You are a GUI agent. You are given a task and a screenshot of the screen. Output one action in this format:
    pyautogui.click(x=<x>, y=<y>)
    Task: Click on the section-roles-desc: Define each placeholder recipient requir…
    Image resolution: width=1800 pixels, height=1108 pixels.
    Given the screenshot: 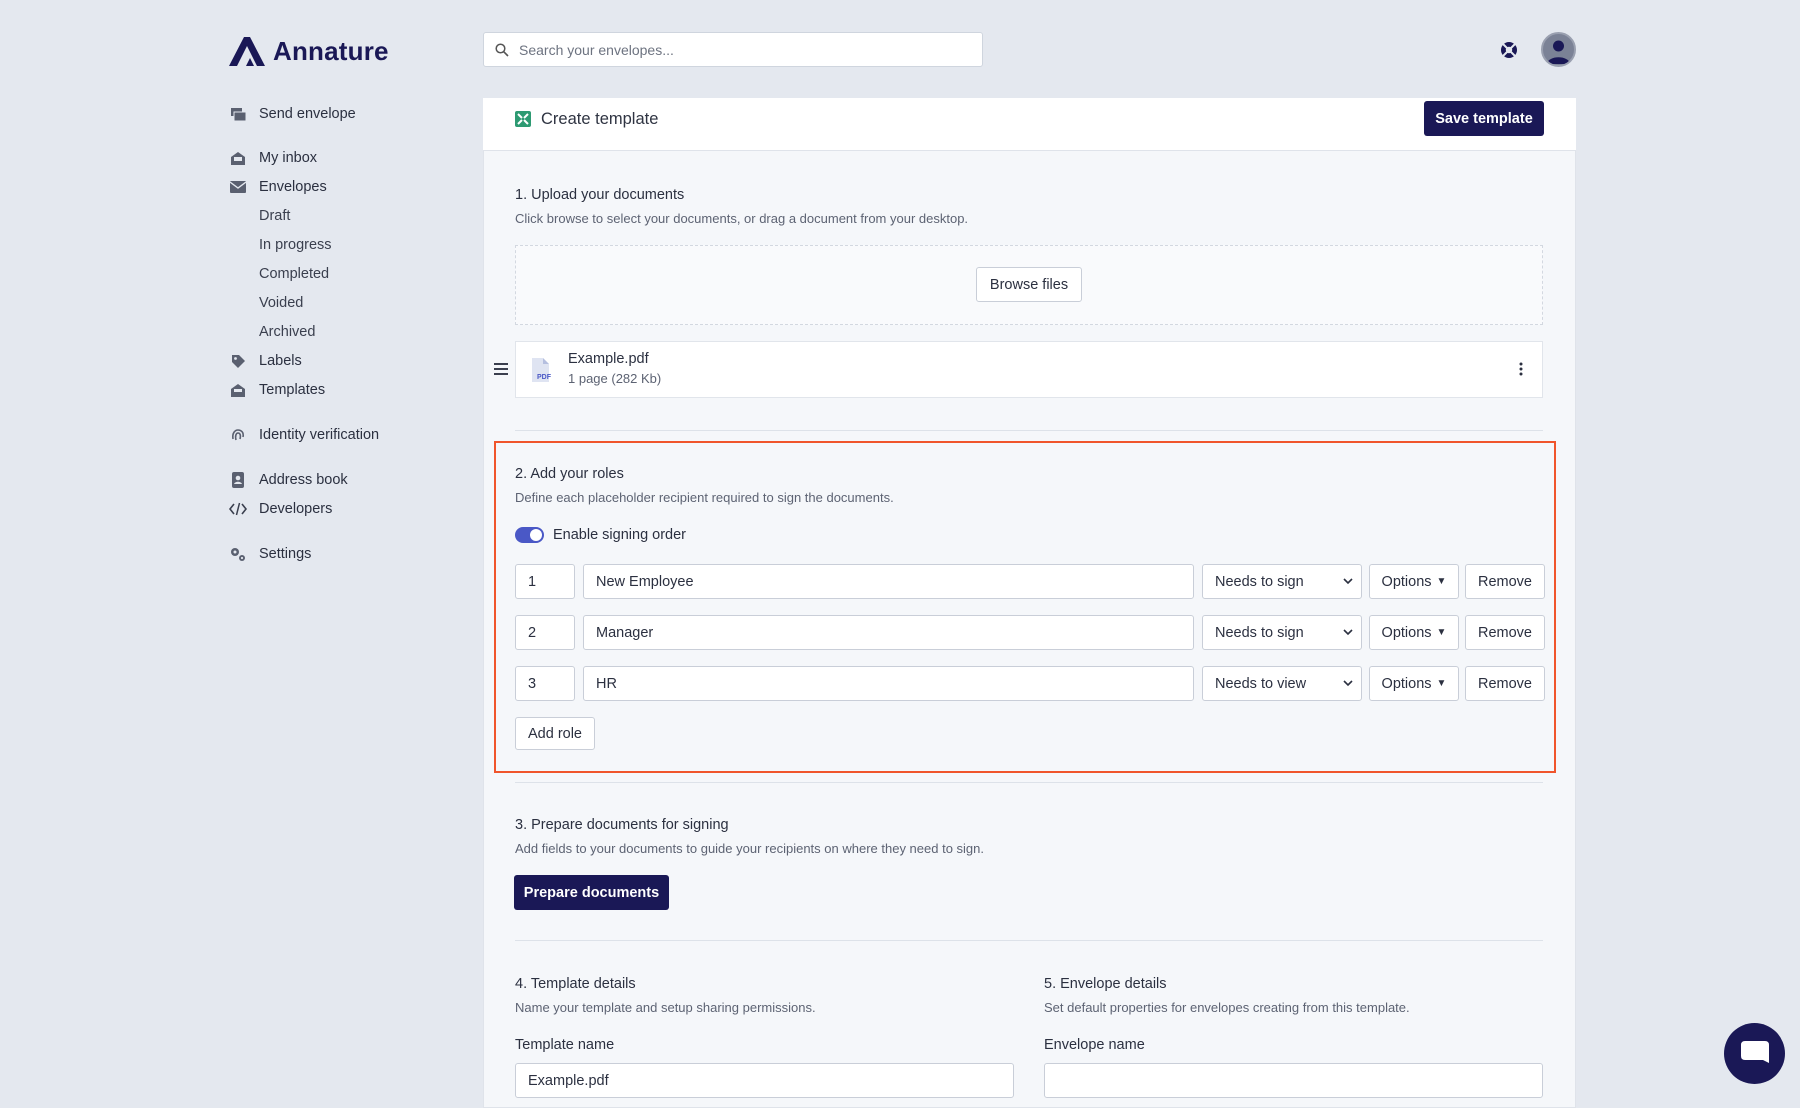 What is the action you would take?
    pyautogui.click(x=704, y=497)
    